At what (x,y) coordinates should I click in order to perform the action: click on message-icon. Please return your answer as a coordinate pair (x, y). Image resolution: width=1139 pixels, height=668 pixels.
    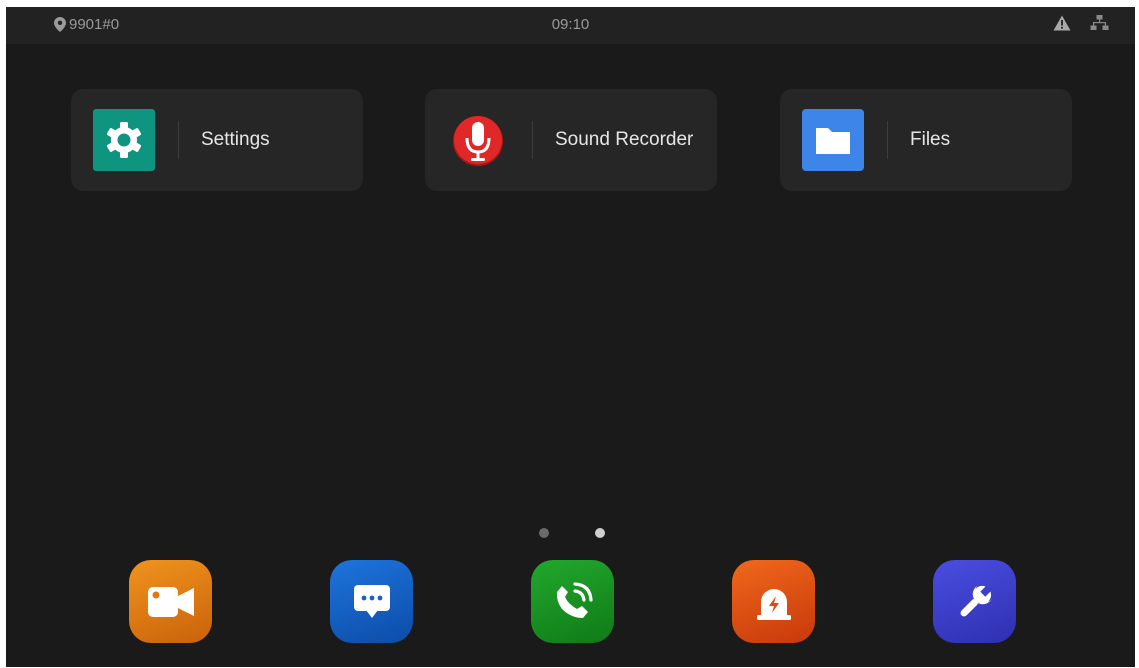
    Looking at the image, I should click on (371, 601).